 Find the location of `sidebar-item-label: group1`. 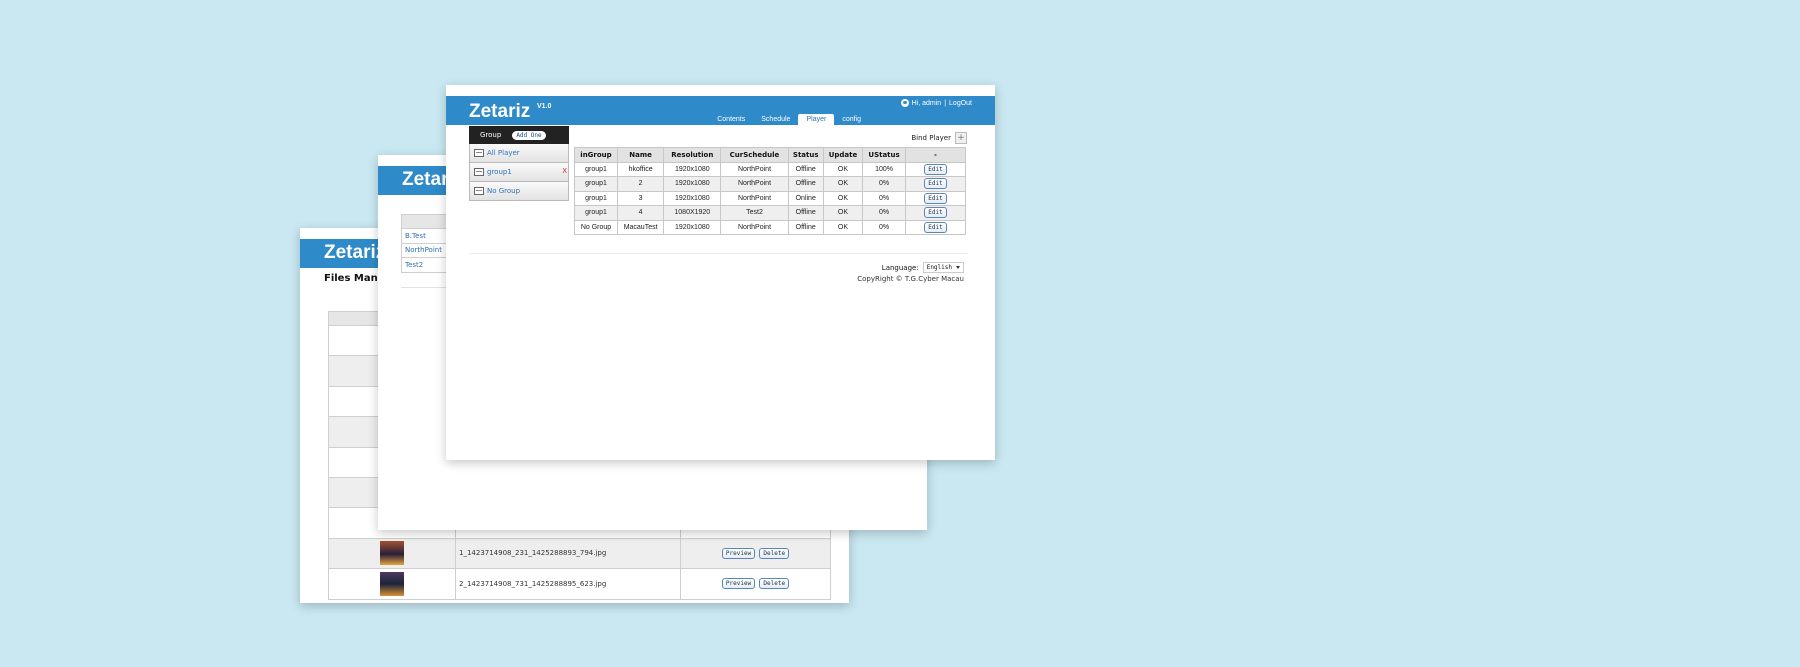

sidebar-item-label: group1 is located at coordinates (499, 172).